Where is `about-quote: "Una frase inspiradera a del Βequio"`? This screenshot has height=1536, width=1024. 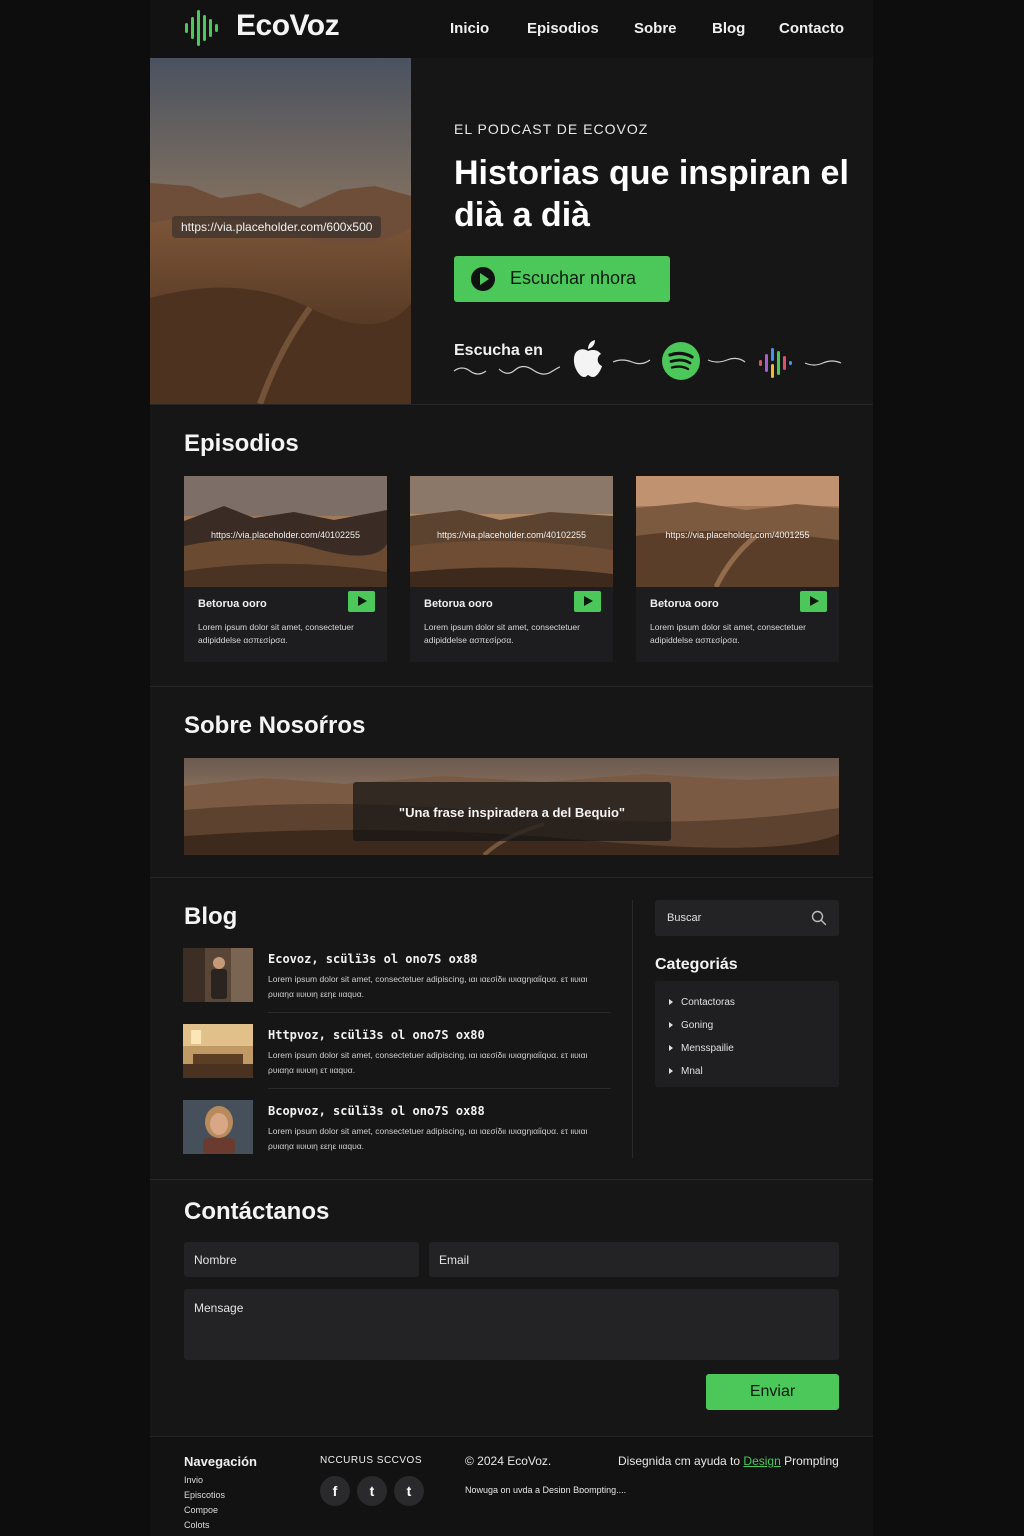
about-quote: "Una frase inspiradera a del Βequio" is located at coordinates (512, 812).